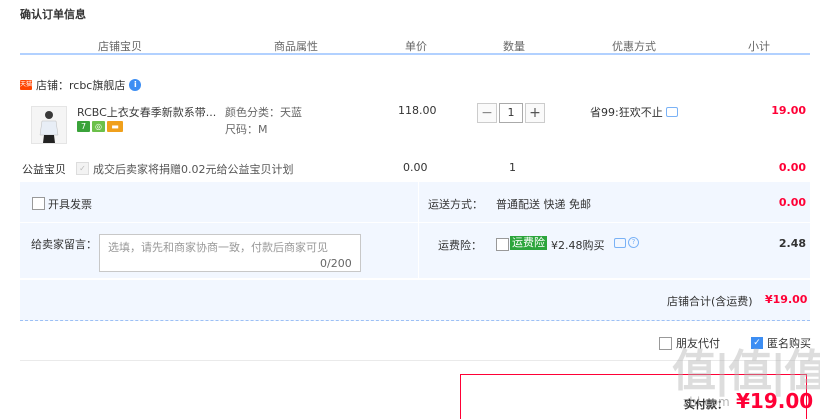  I want to click on service-badge-icon: 7, so click(83, 126).